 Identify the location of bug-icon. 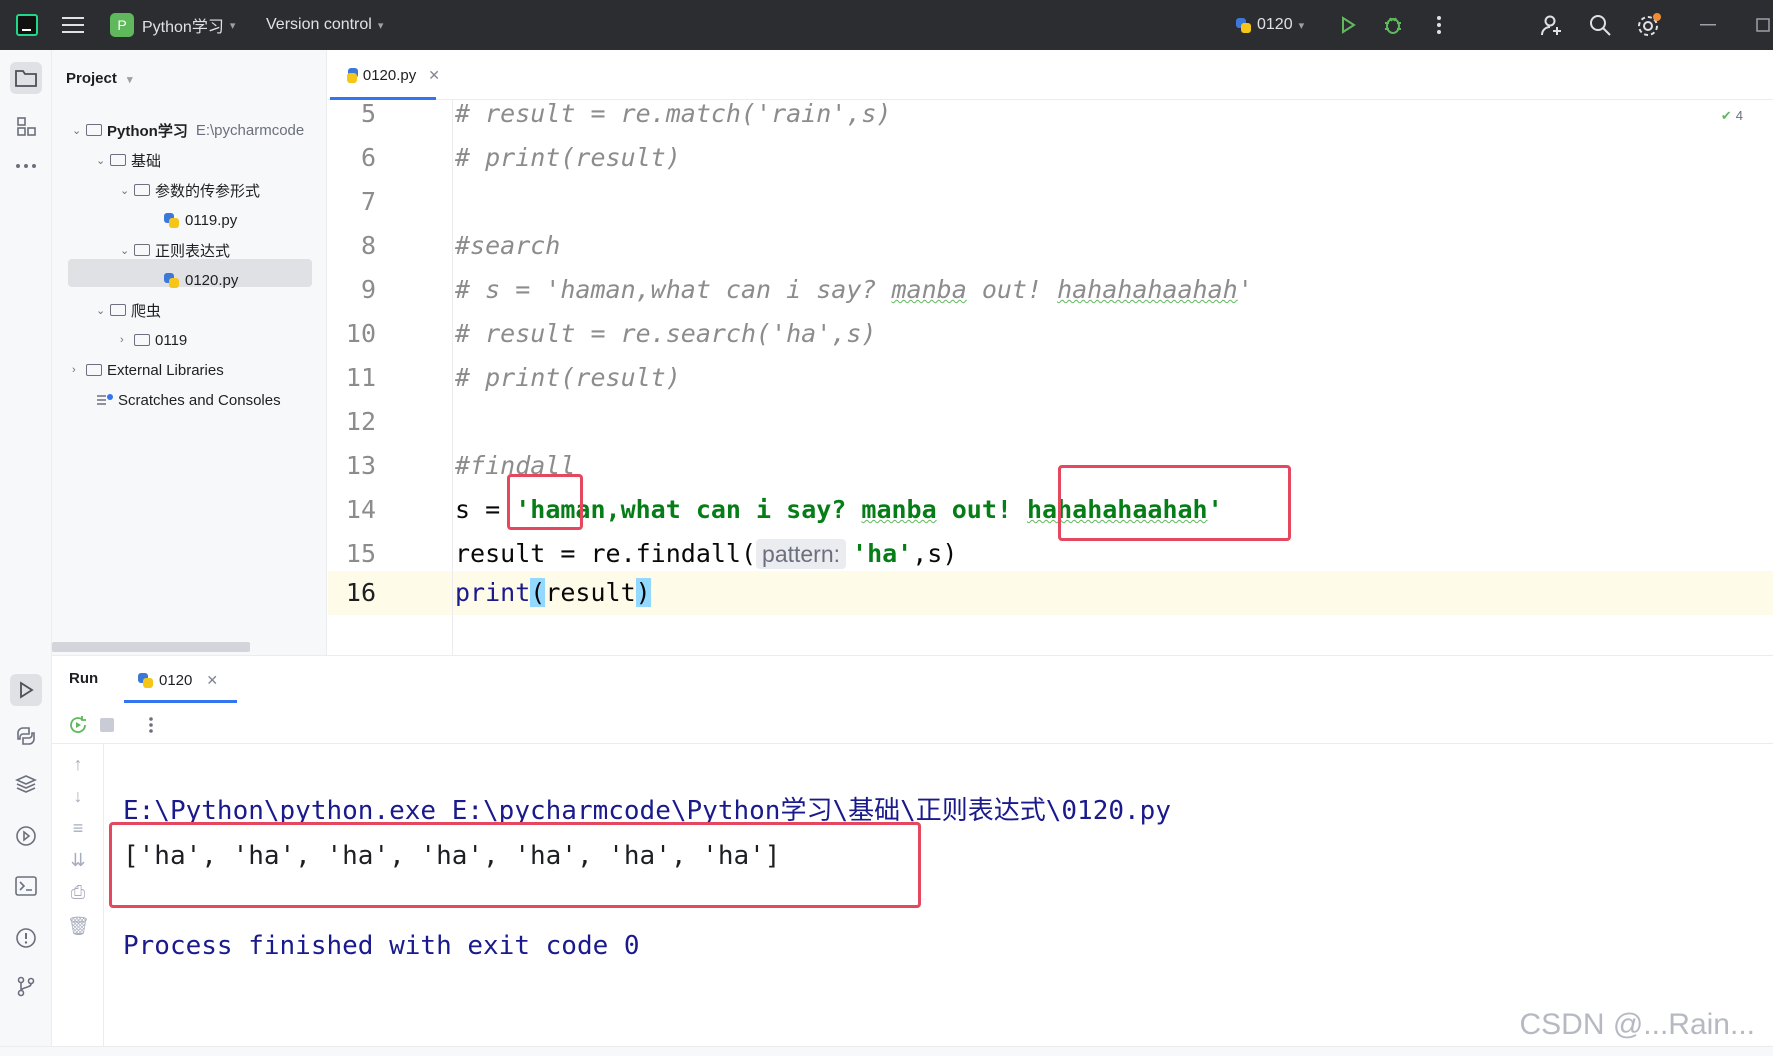
(1393, 25).